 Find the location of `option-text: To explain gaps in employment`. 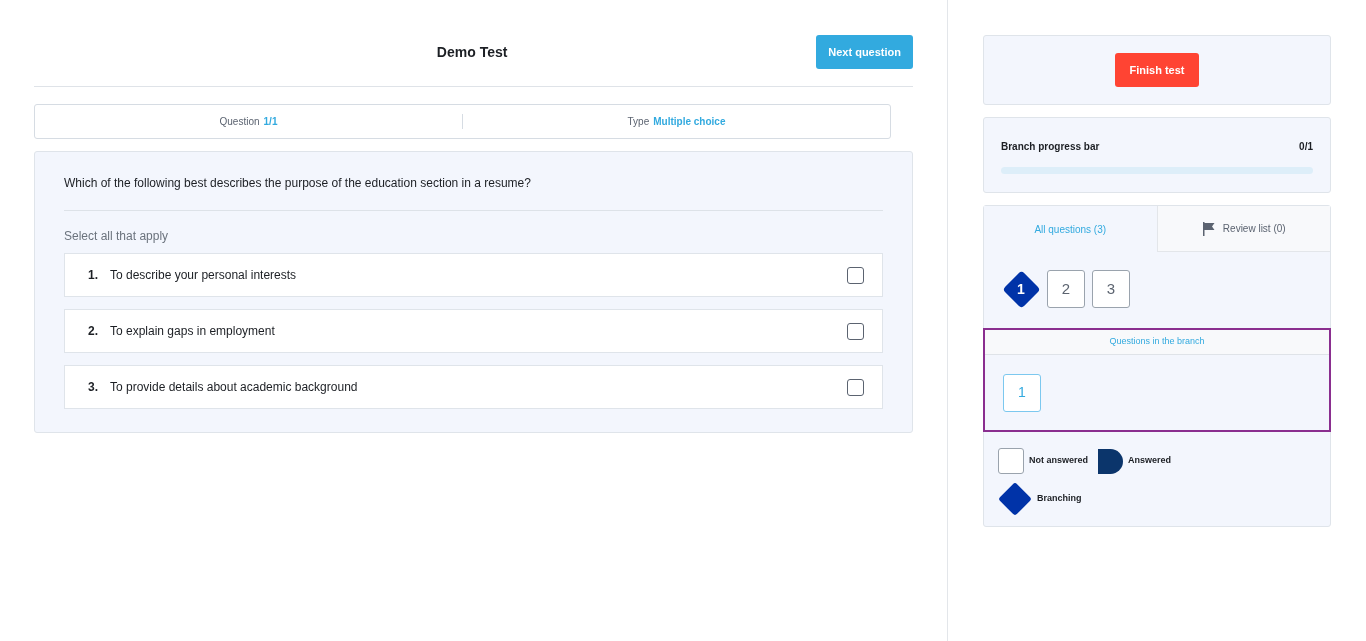

option-text: To explain gaps in employment is located at coordinates (193, 331).